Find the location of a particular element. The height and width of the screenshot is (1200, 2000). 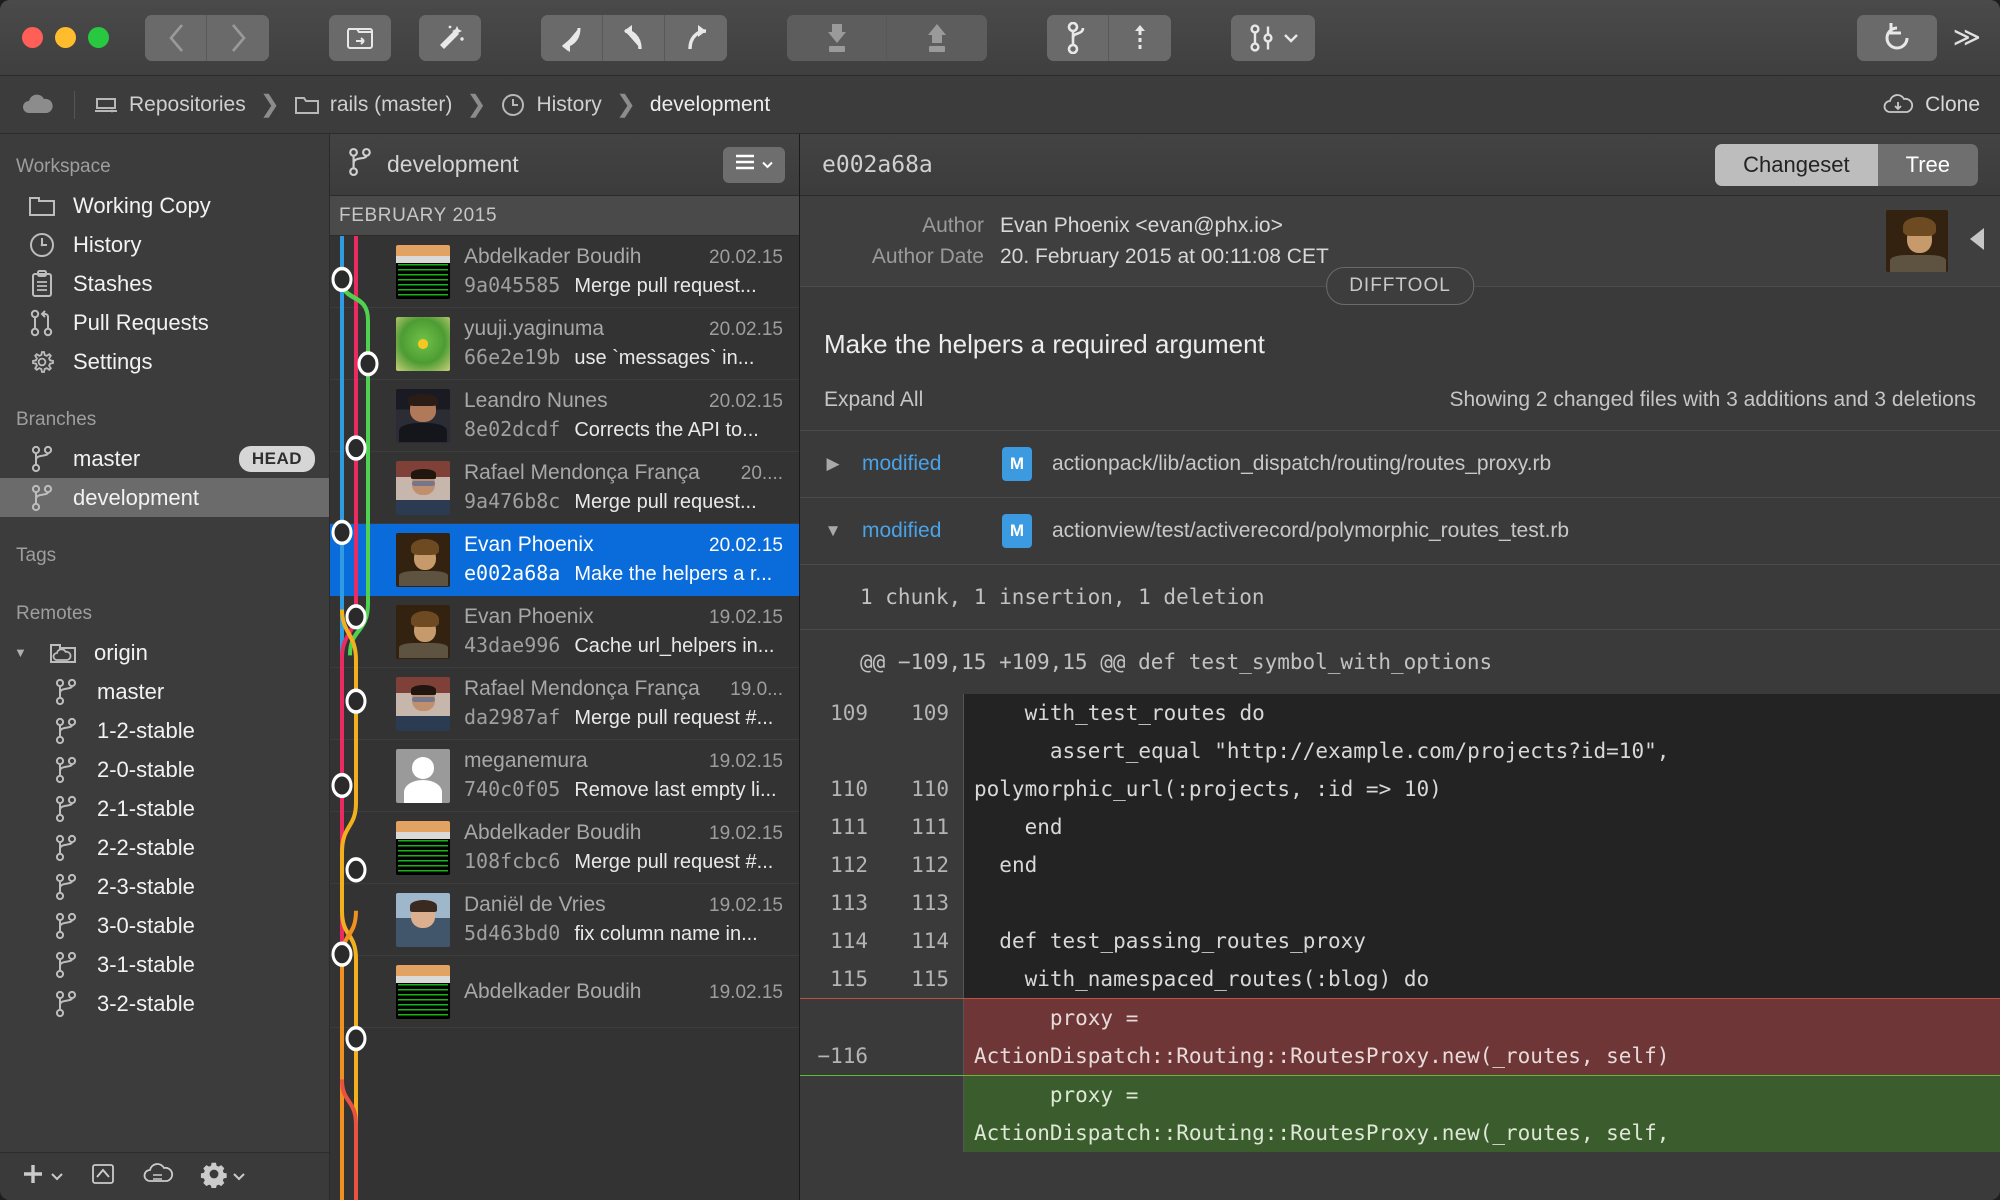

sidebar-item-label: History is located at coordinates (107, 244).